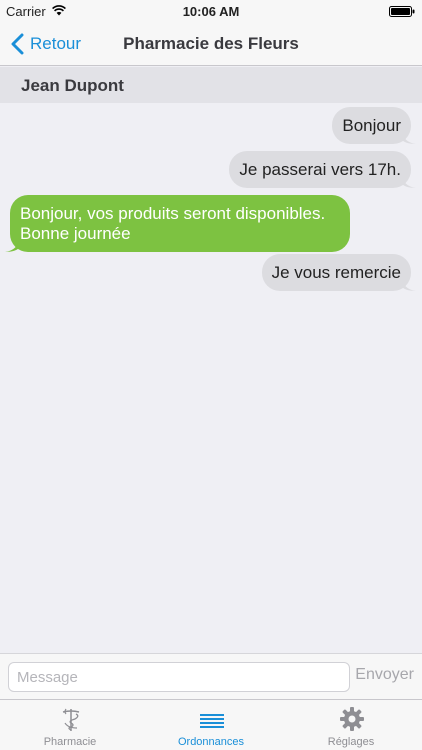 The width and height of the screenshot is (422, 750). I want to click on contact-name: Jean Dupont, so click(72, 85).